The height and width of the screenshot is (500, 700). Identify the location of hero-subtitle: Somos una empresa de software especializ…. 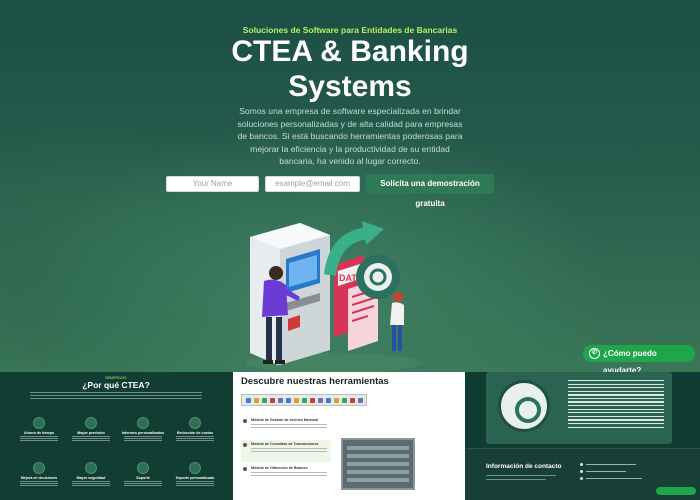
(350, 136).